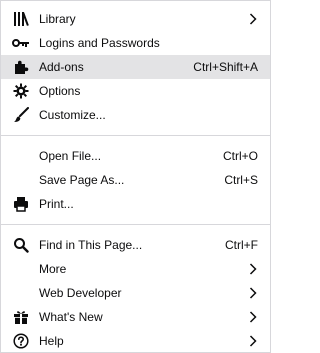  Describe the element at coordinates (80, 293) in the screenshot. I see `menu-item-label: Web Developer` at that location.